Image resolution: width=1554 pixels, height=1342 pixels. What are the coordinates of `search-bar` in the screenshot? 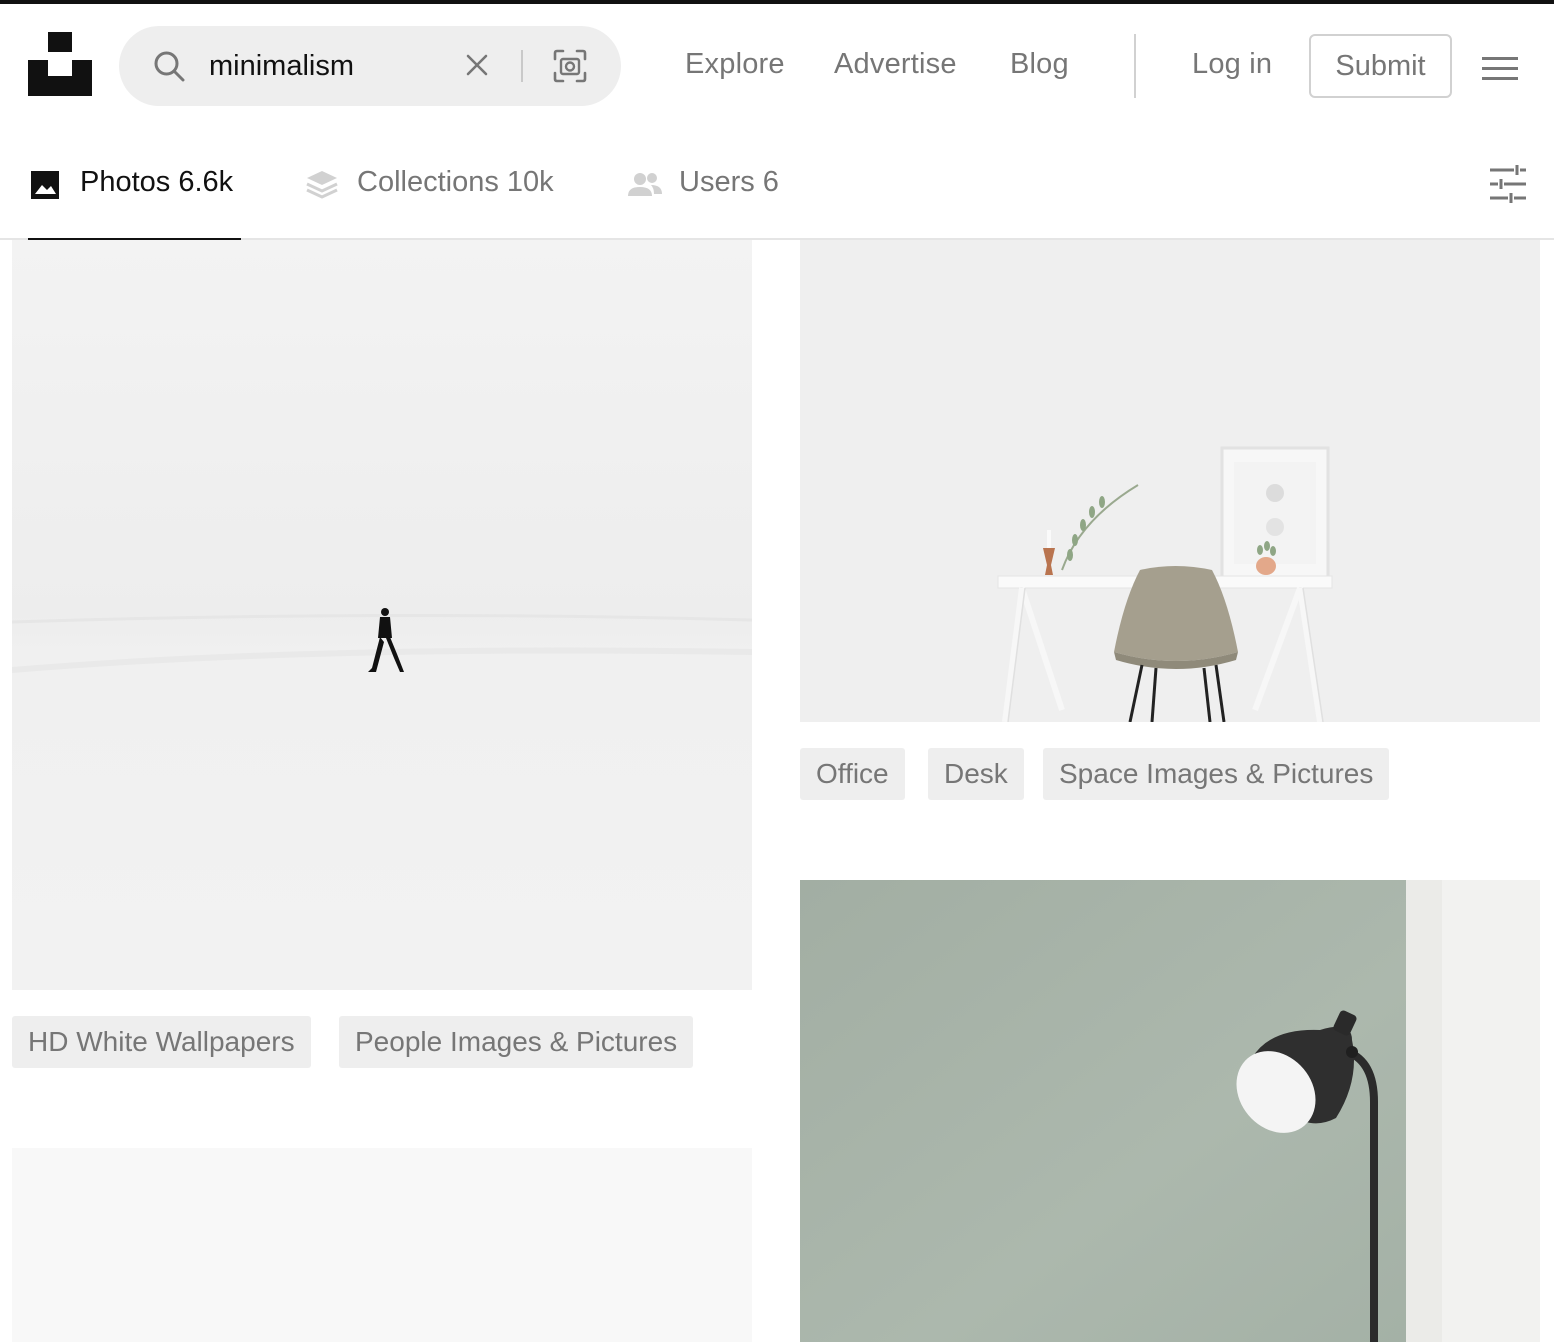 It's located at (370, 66).